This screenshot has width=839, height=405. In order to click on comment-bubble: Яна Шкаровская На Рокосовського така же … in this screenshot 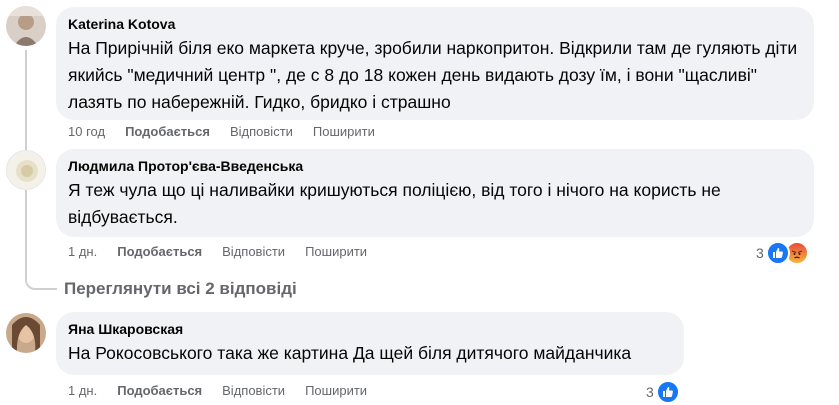, I will do `click(370, 343)`.